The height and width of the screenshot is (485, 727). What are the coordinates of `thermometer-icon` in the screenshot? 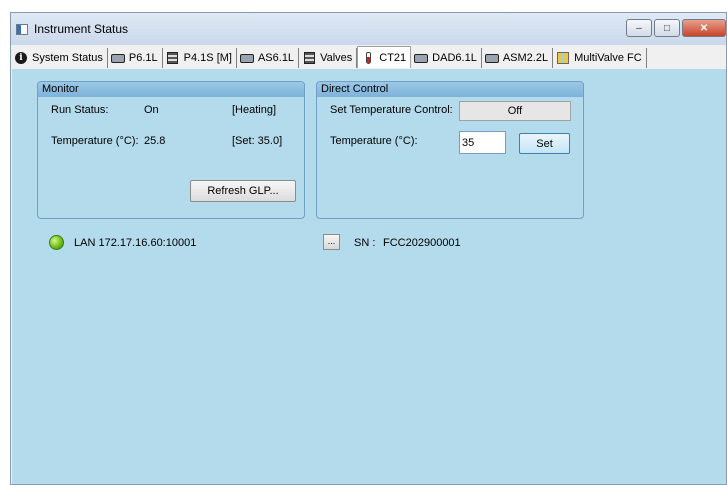 It's located at (368, 57).